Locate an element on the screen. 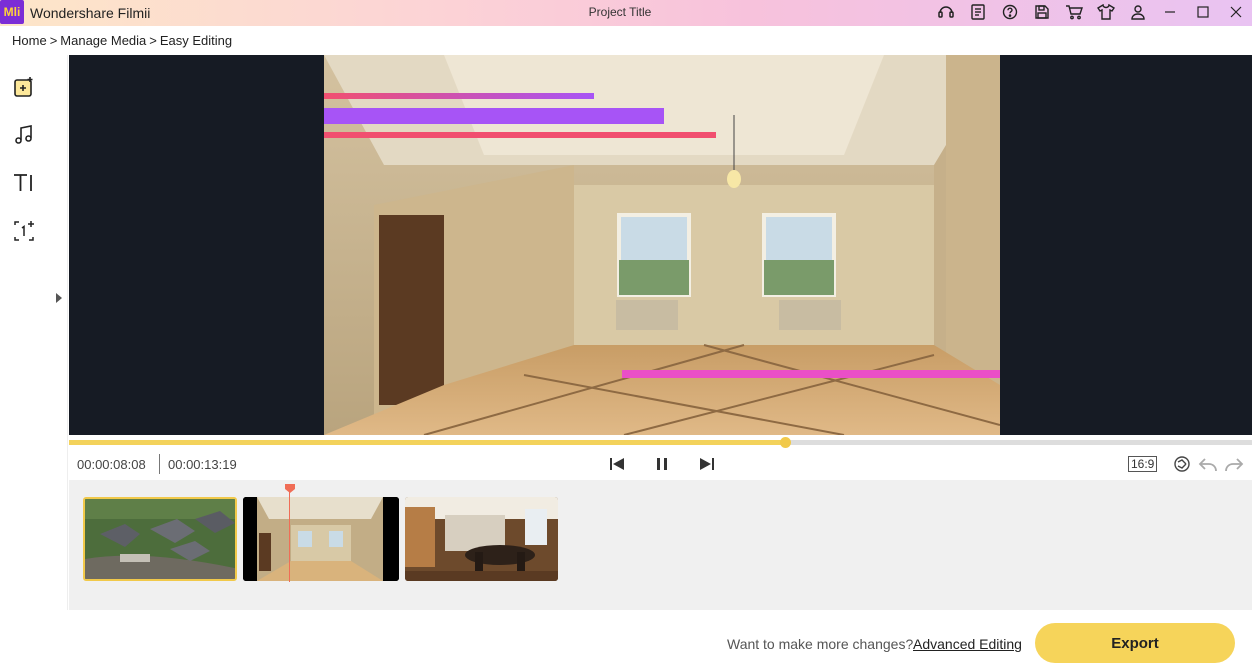 The width and height of the screenshot is (1252, 670). advanced-editing-prompt: Want to make more changes? is located at coordinates (820, 644).